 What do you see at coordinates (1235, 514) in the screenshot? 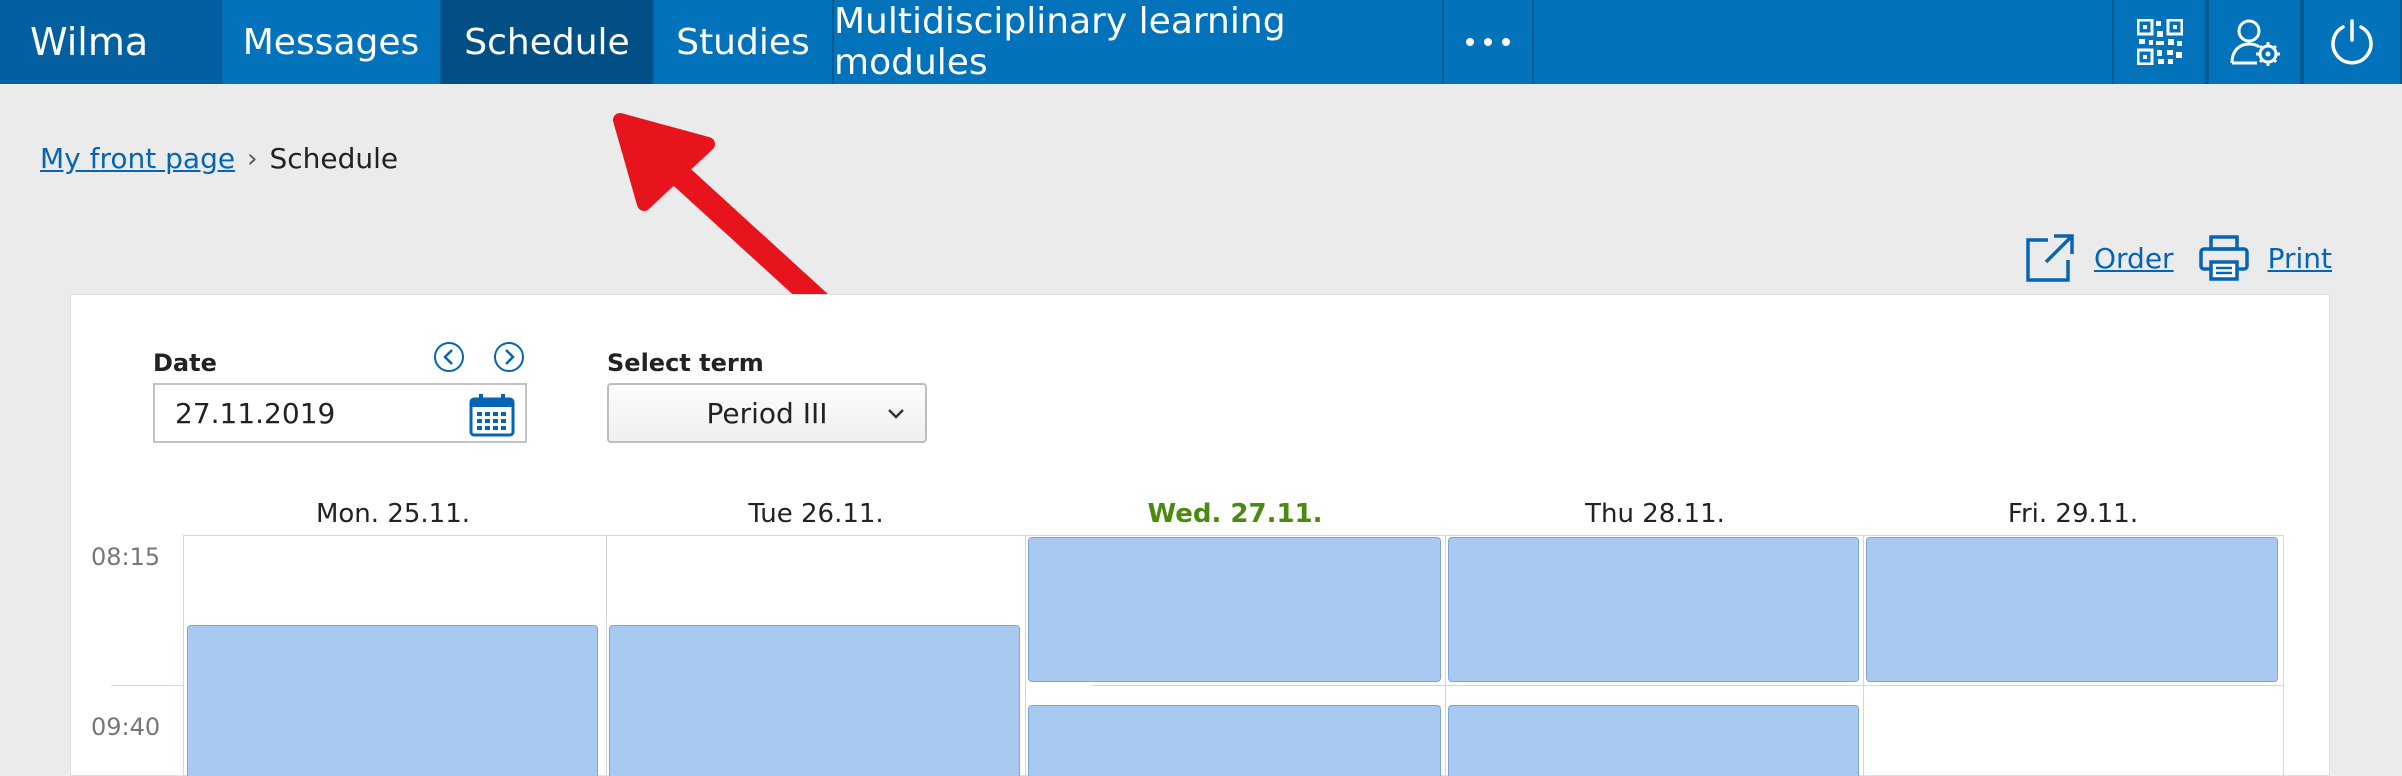
I see `day-header-wednesday-today: Wed. 27.11.` at bounding box center [1235, 514].